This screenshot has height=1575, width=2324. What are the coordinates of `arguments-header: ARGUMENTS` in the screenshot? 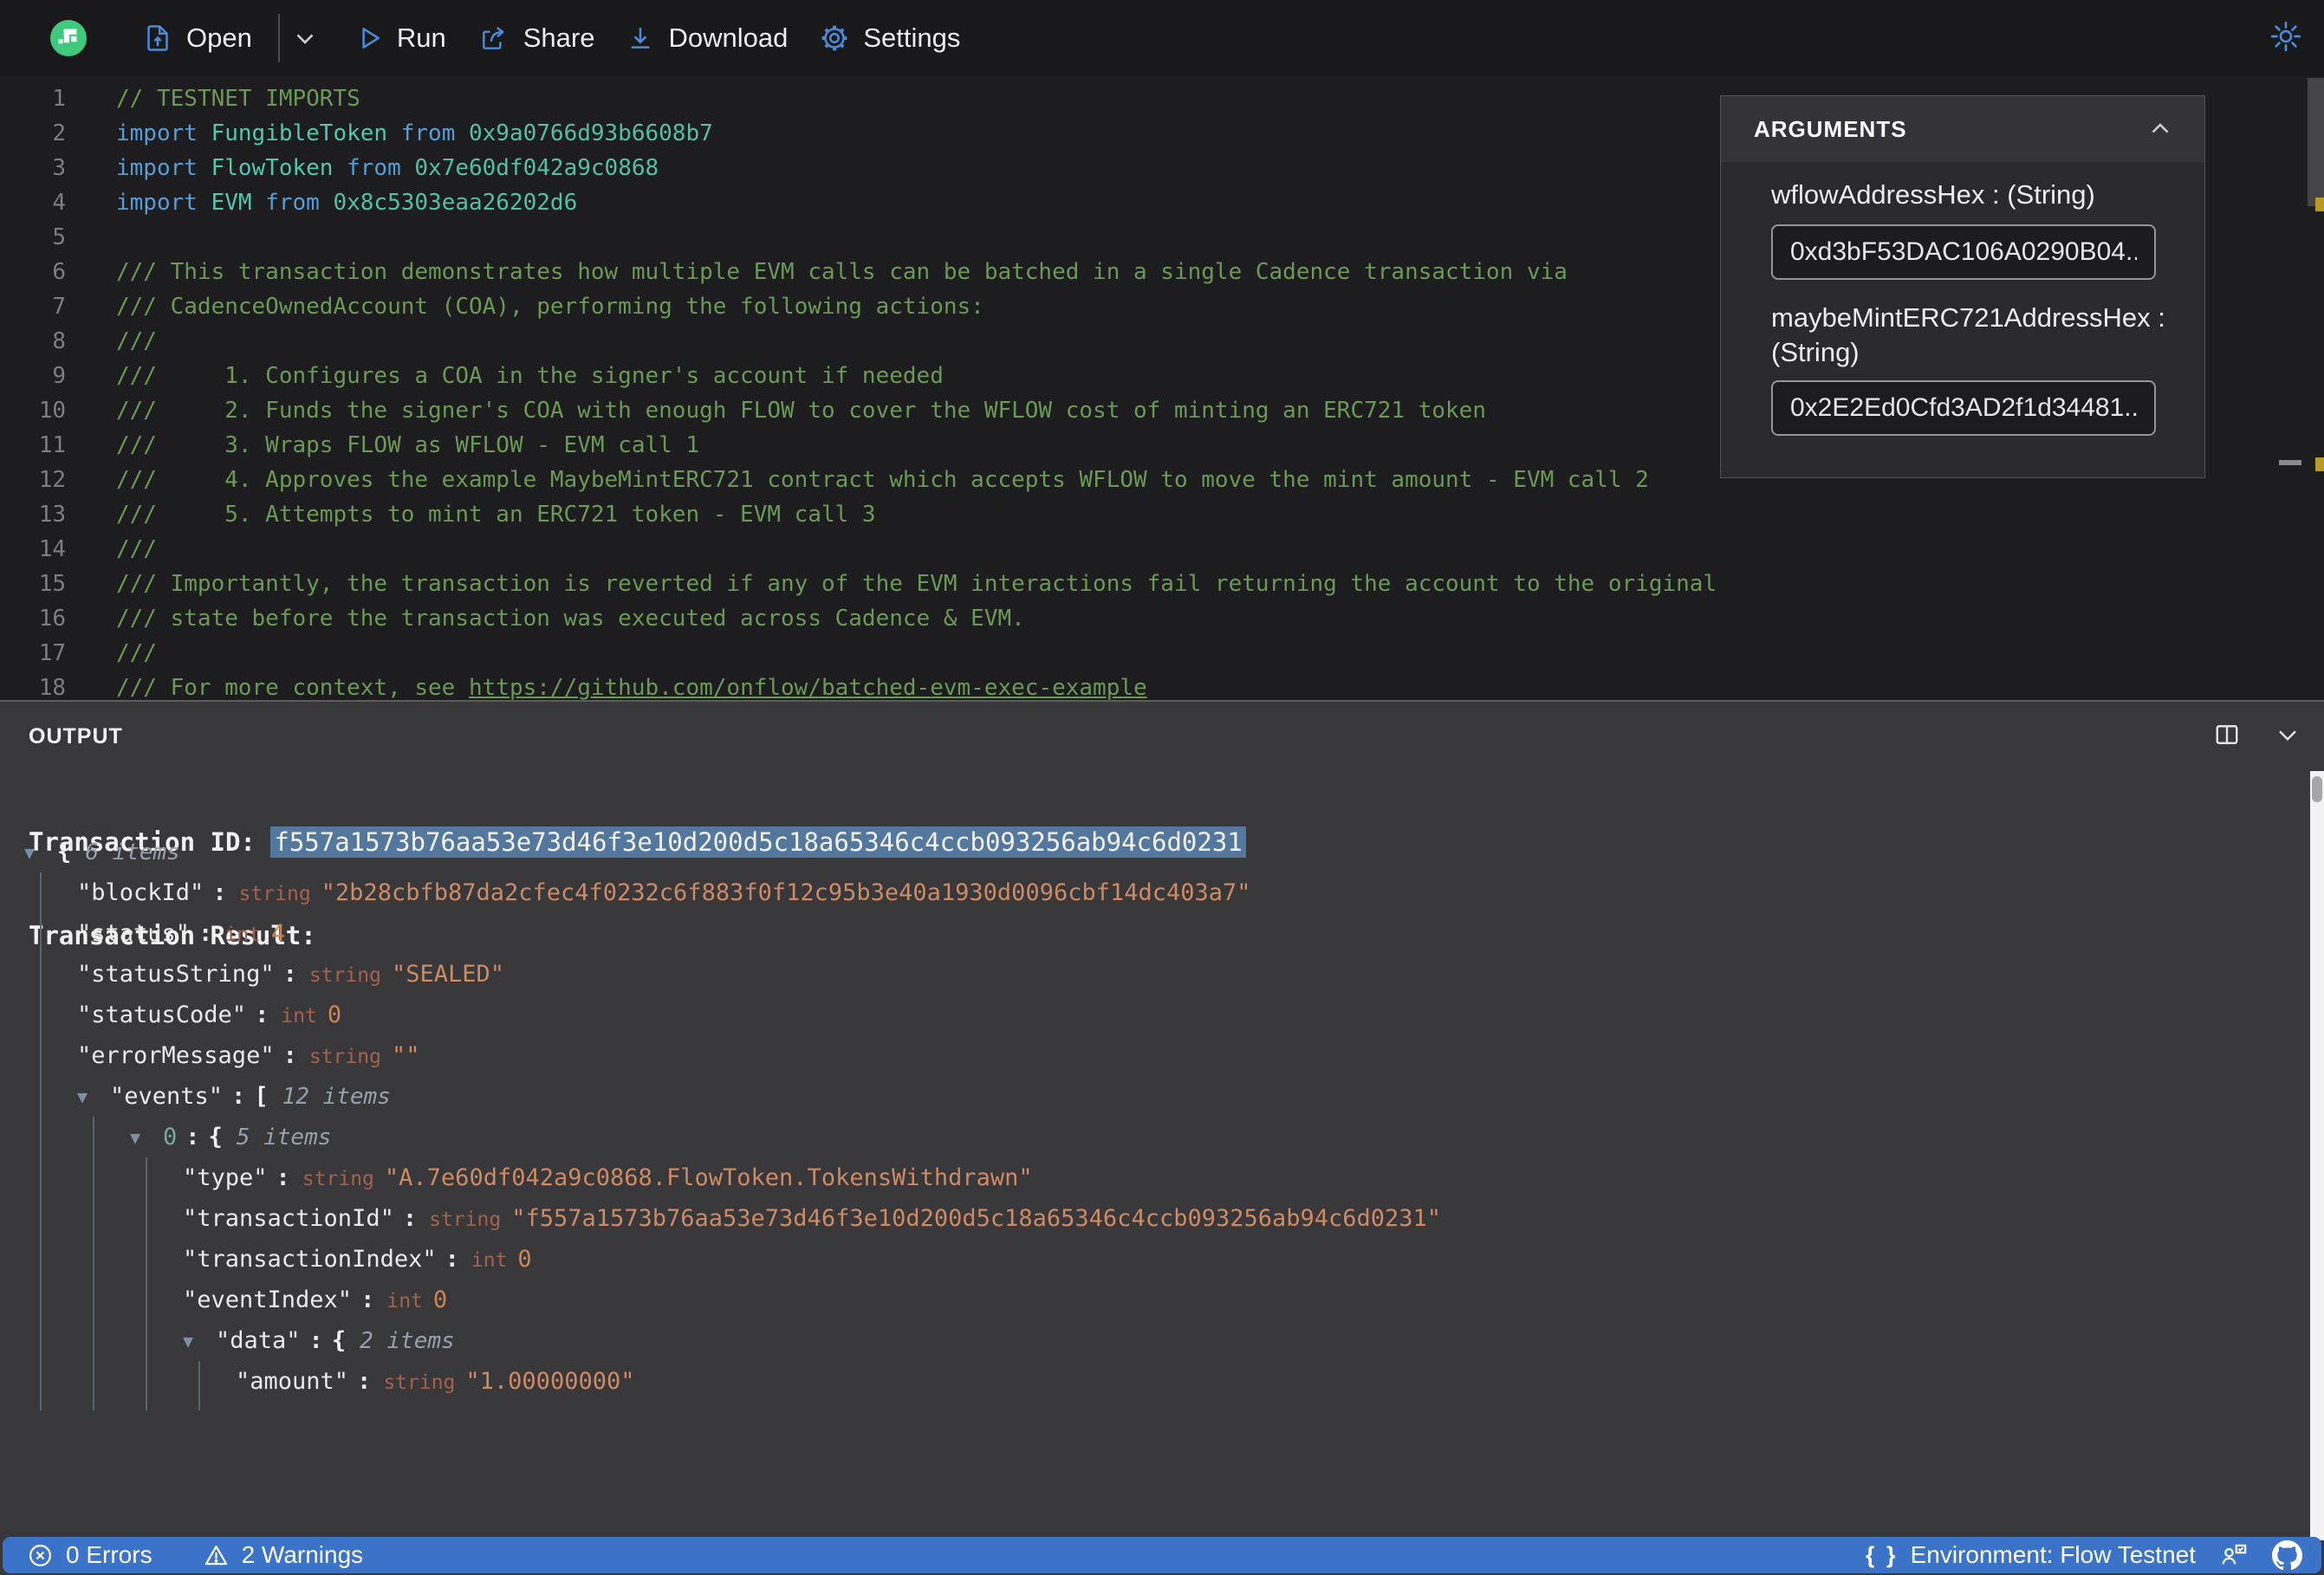 It's located at (1962, 129).